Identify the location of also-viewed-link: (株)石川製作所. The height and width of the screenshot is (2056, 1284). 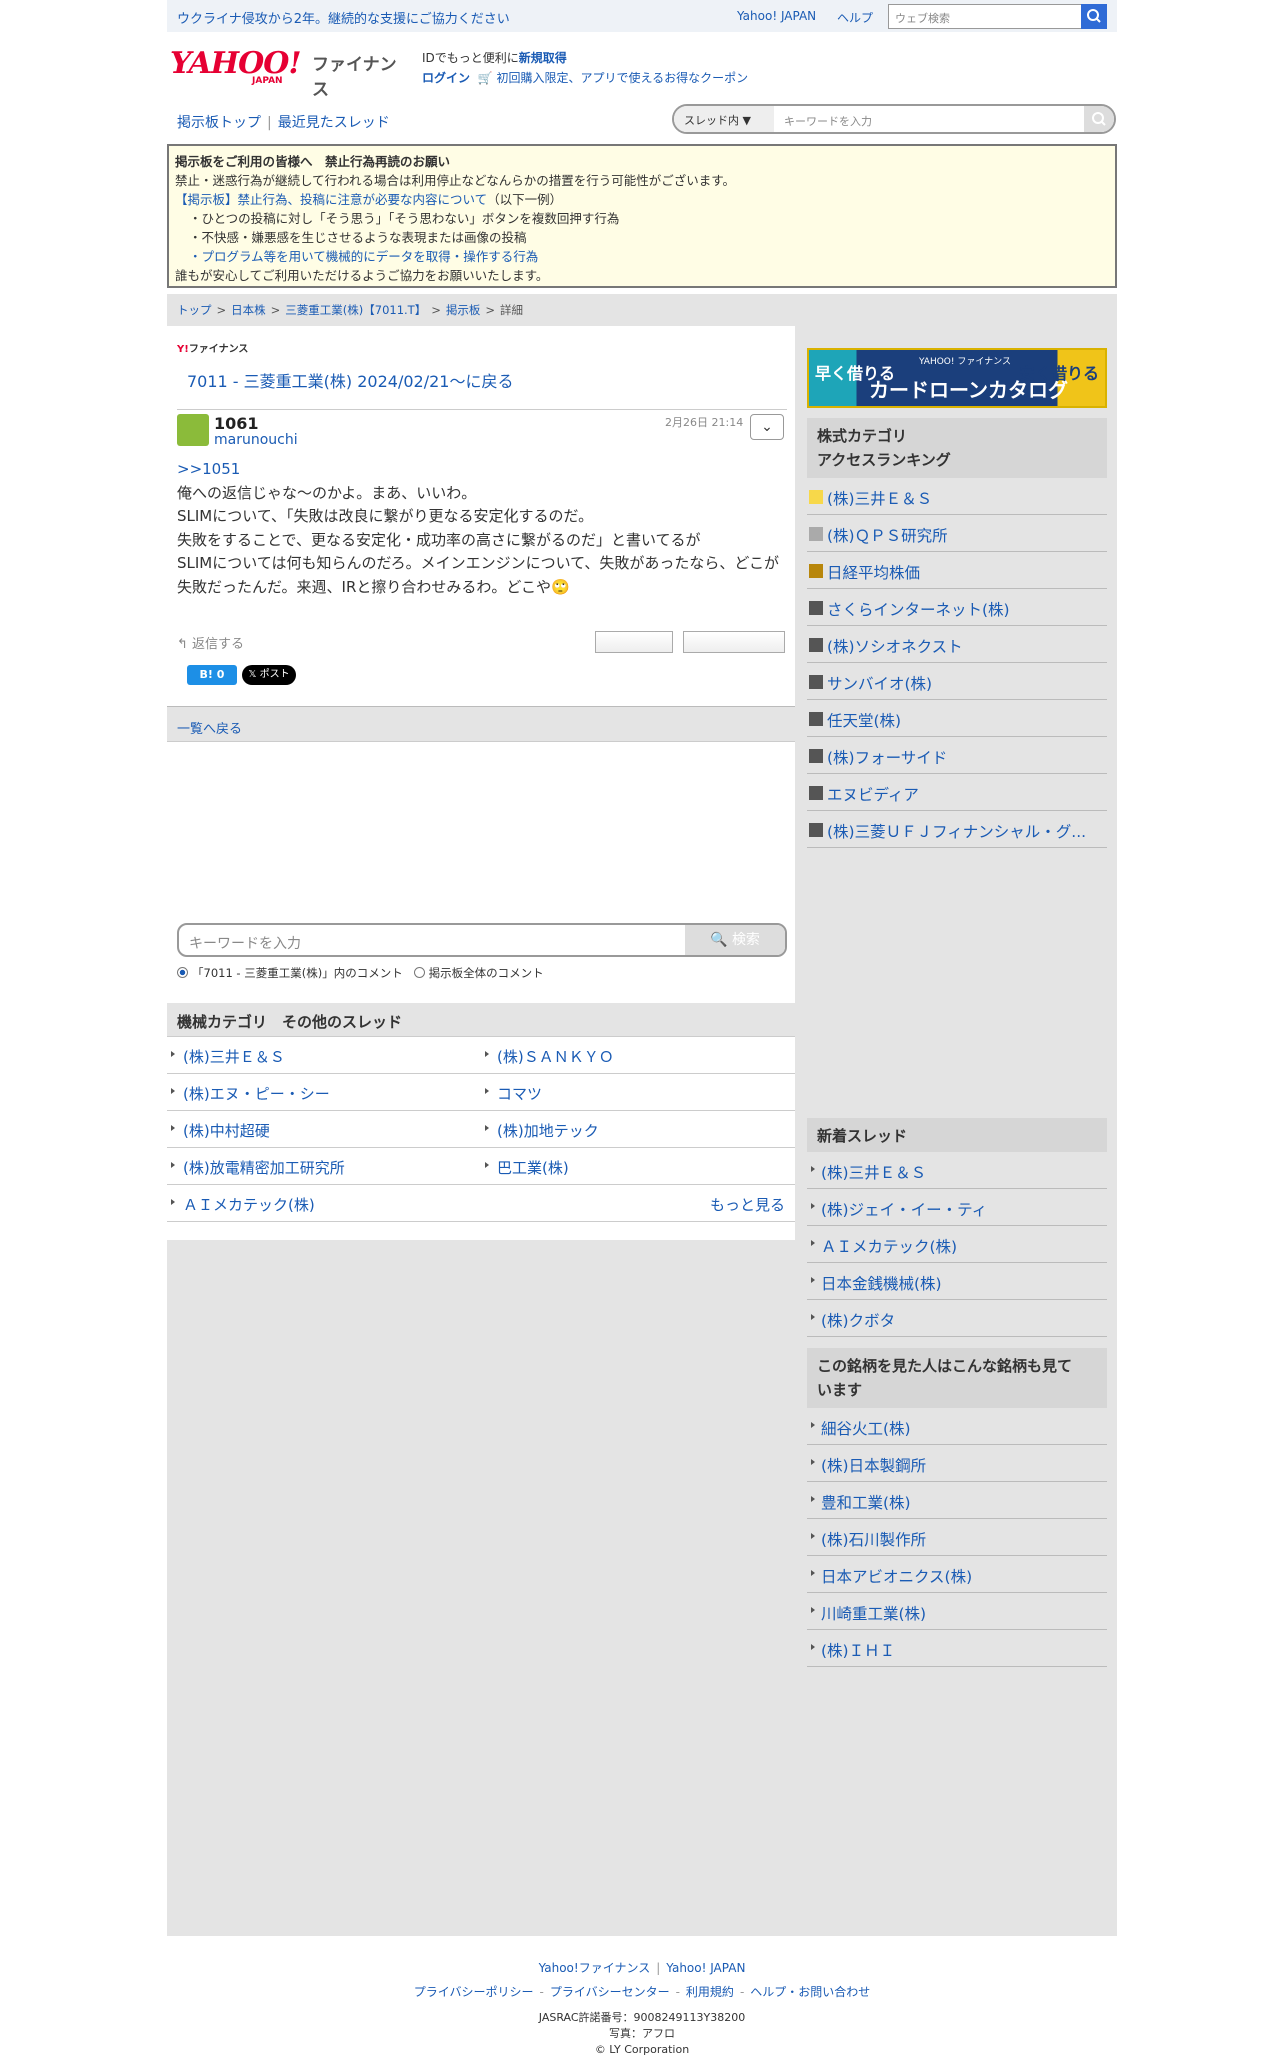
(873, 1539).